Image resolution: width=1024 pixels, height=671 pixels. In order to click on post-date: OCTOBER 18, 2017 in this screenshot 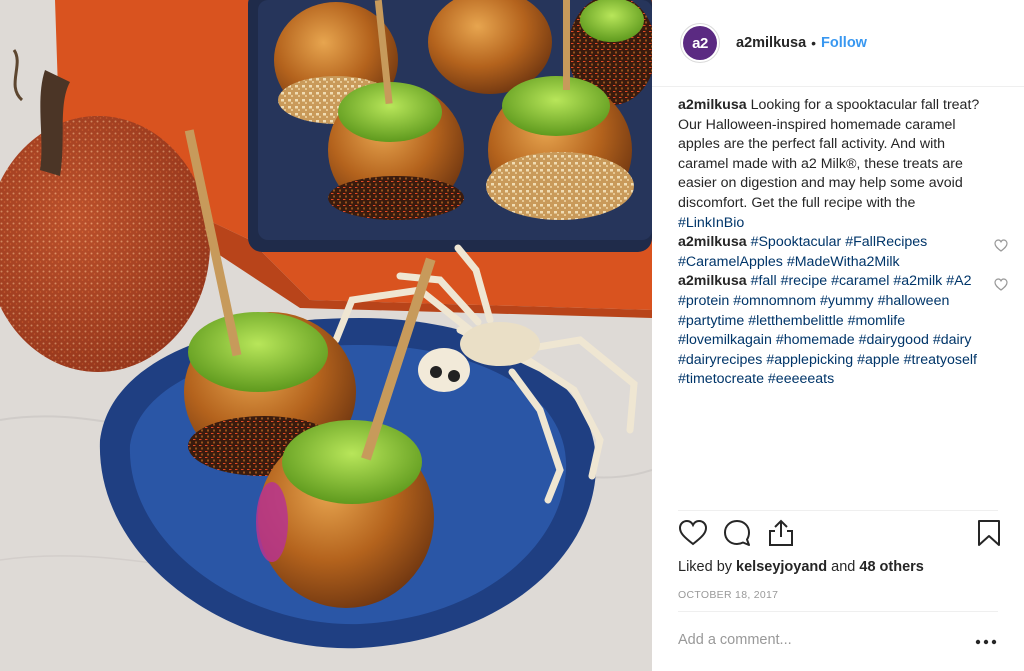, I will do `click(728, 595)`.